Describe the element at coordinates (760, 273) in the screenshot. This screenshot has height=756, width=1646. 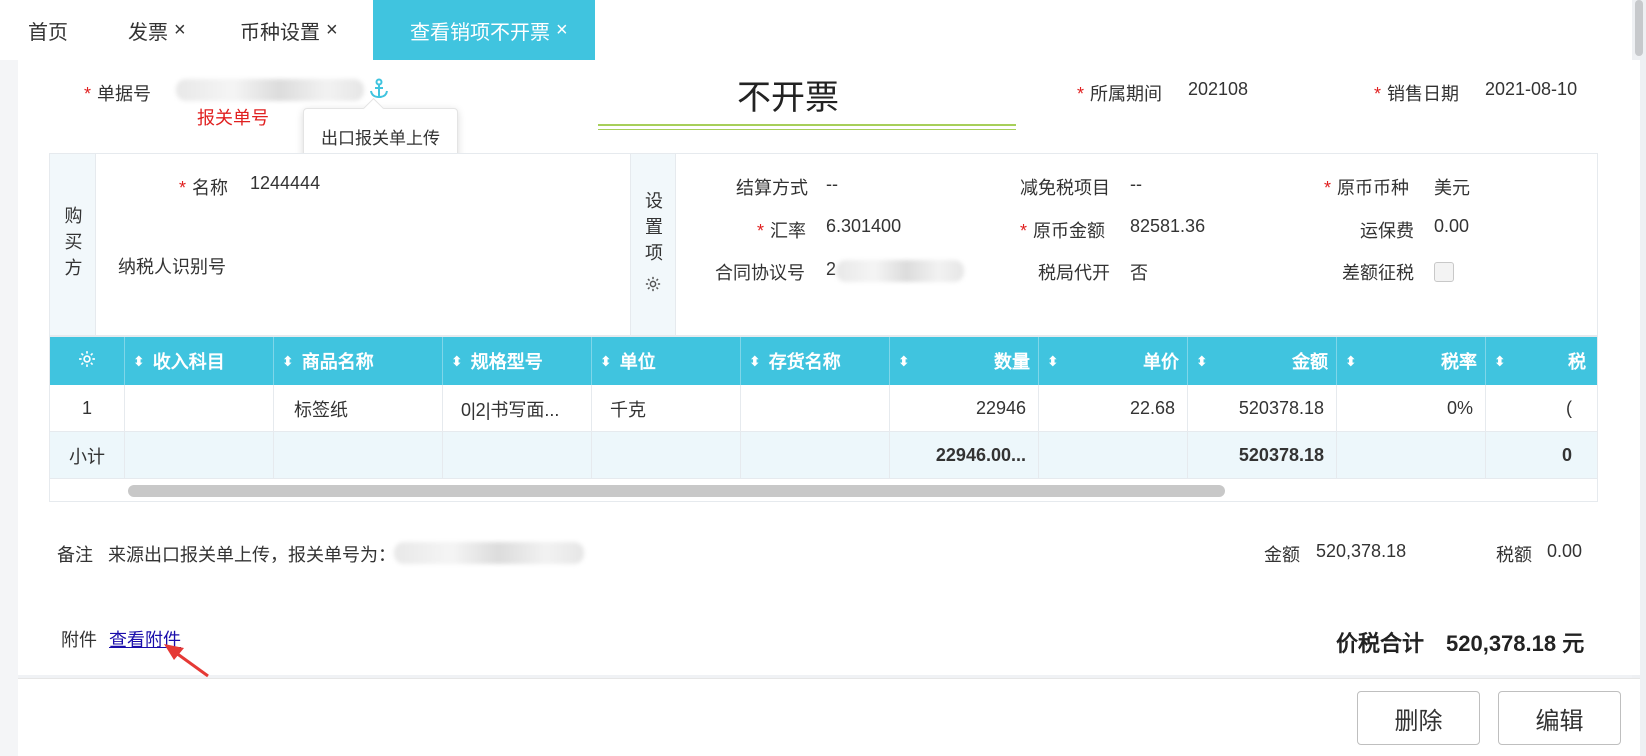
I see `contract-label: 合同协议号` at that location.